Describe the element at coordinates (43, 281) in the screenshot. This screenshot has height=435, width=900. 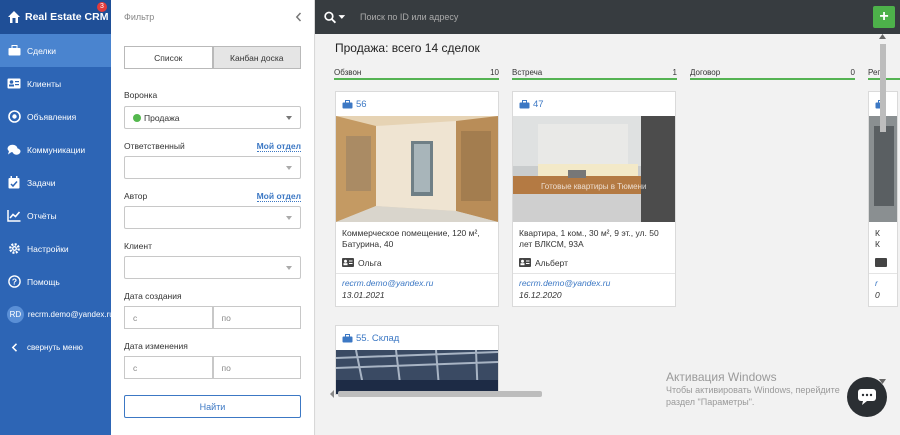
I see `sidebar-item-label: Помощь` at that location.